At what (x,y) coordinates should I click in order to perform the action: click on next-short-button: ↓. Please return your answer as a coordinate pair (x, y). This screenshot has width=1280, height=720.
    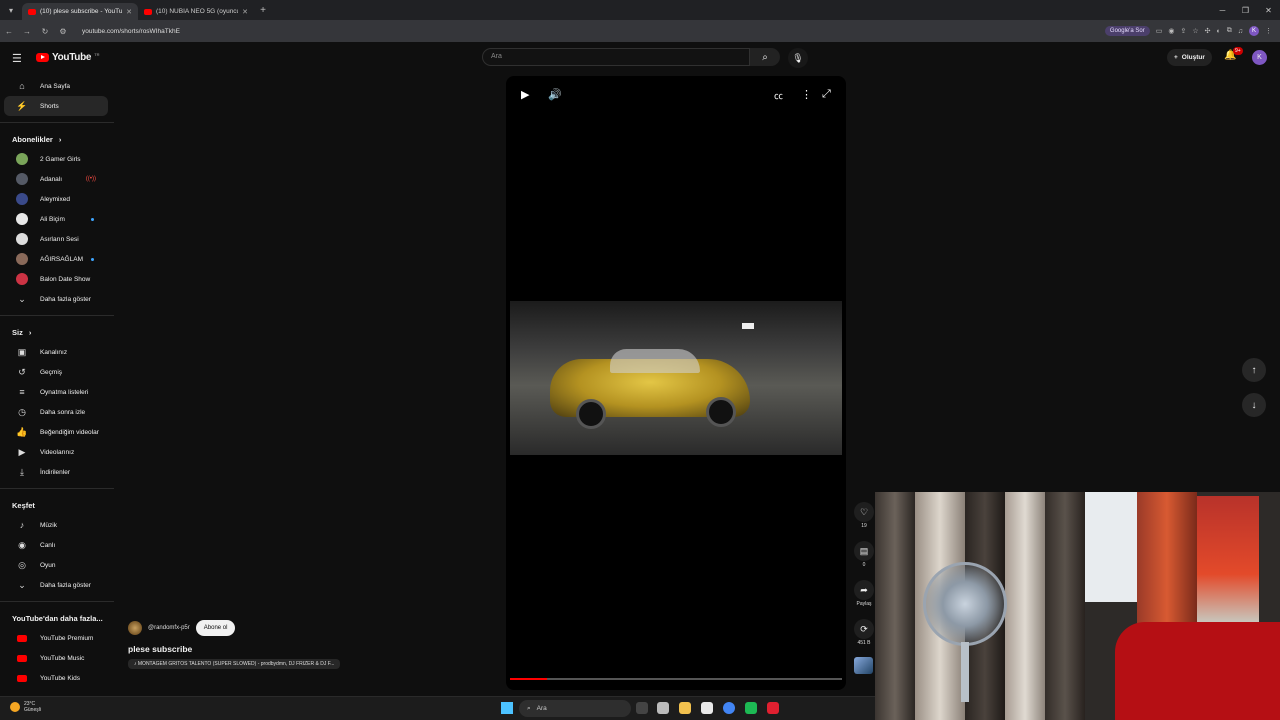
    Looking at the image, I should click on (1254, 405).